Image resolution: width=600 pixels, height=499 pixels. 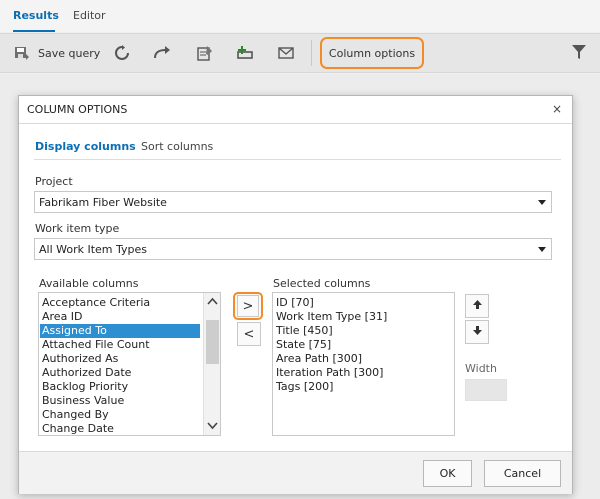 What do you see at coordinates (293, 202) in the screenshot?
I see `project-select: Fabrikam Fiber Website` at bounding box center [293, 202].